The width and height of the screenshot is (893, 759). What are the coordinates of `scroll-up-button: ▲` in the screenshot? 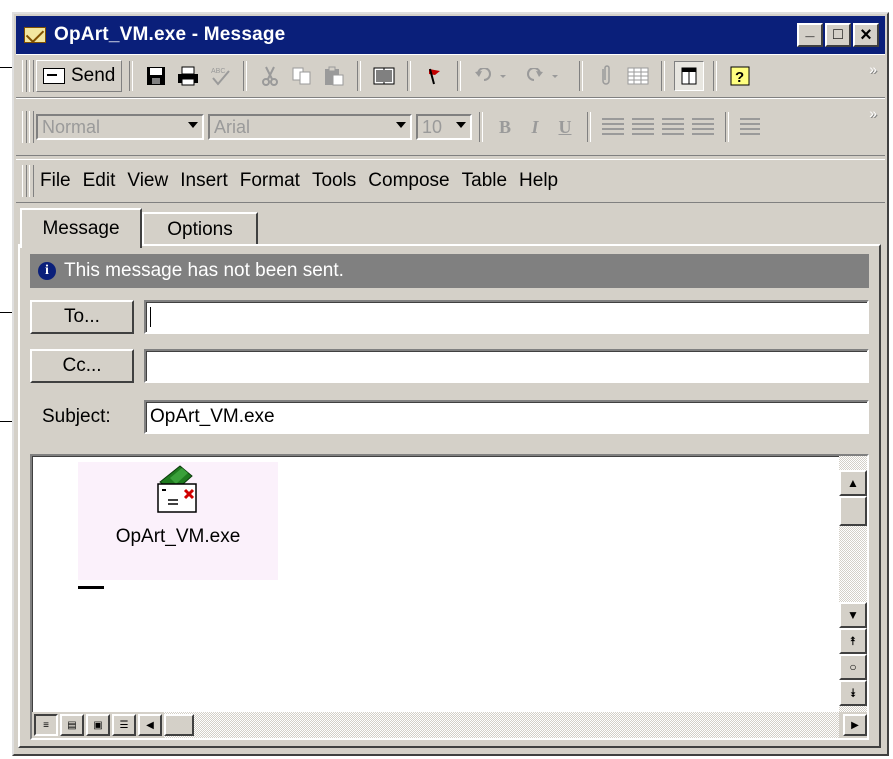 It's located at (853, 483).